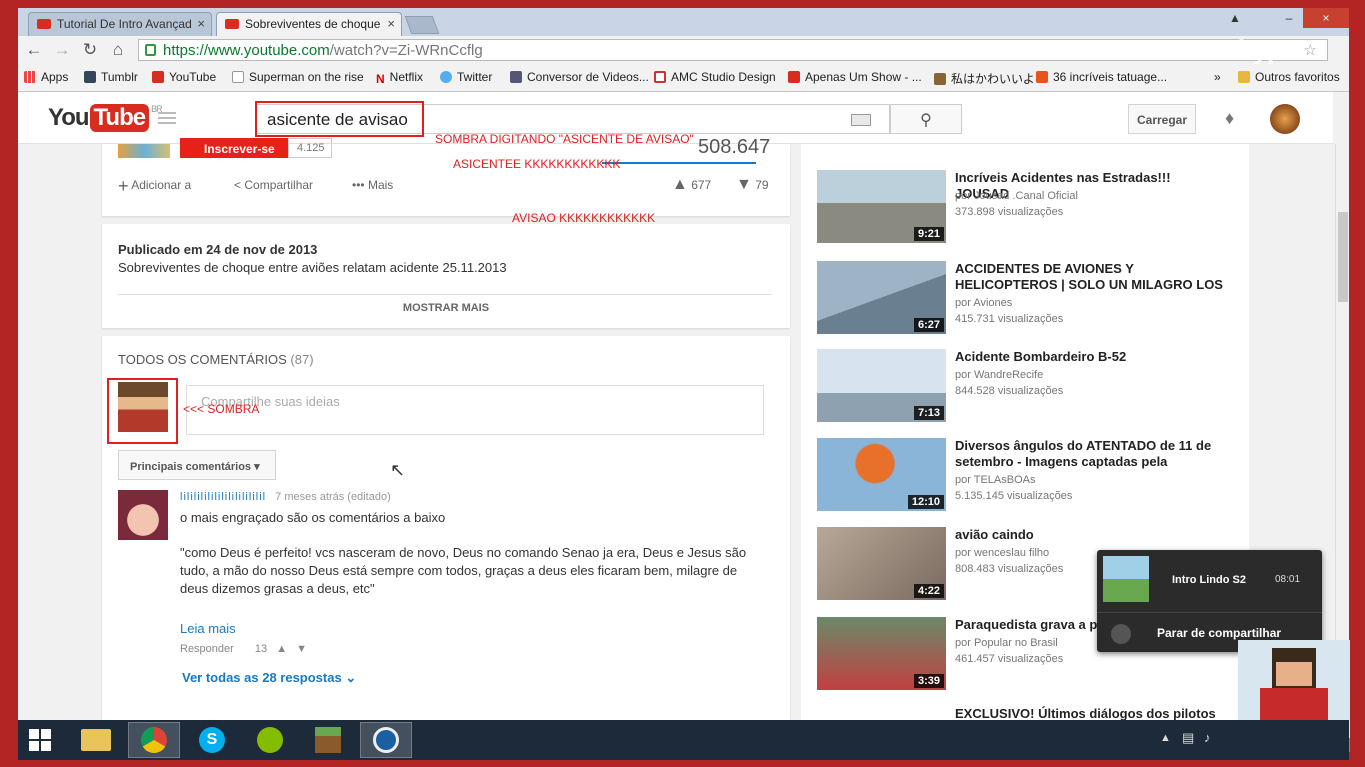 This screenshot has height=767, width=1365. Describe the element at coordinates (881, 474) in the screenshot. I see `video-thumbnail: 12:10` at that location.